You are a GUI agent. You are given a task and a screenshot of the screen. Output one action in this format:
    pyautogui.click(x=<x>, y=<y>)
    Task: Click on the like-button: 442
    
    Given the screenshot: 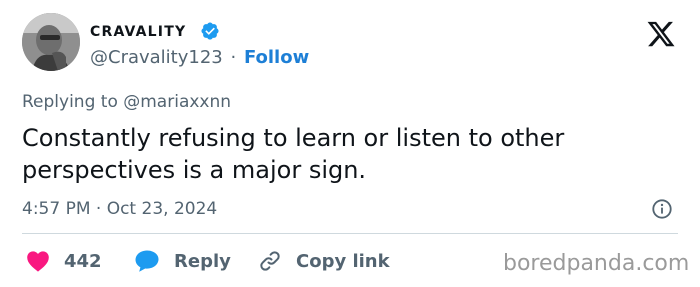 What is the action you would take?
    pyautogui.click(x=64, y=261)
    